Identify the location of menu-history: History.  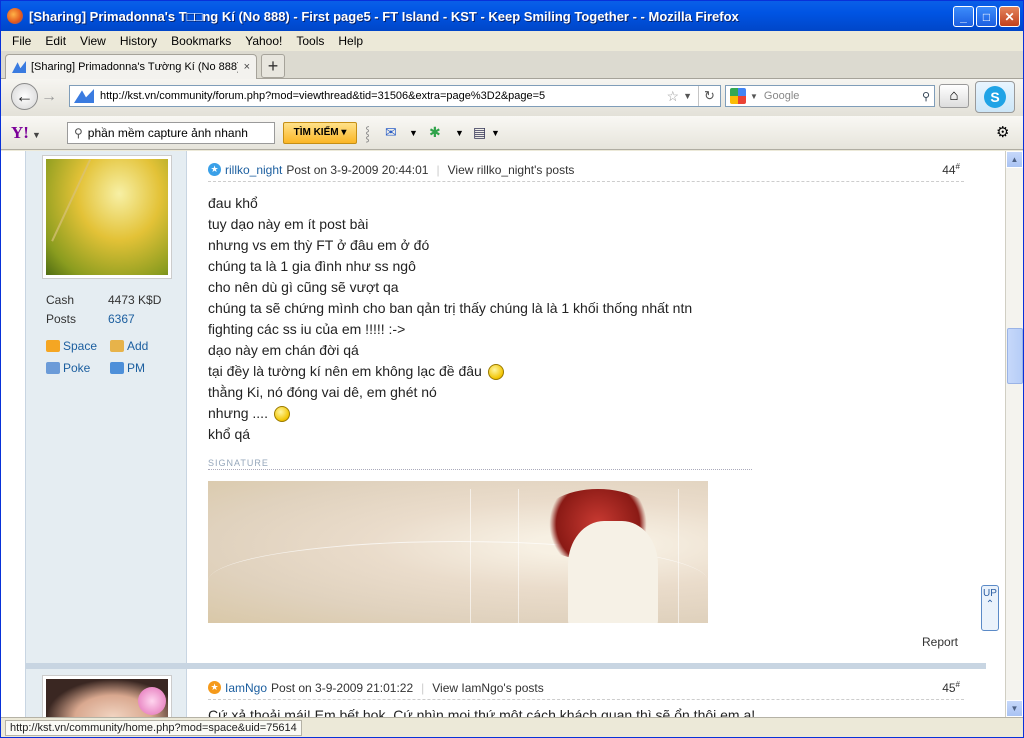
(138, 41).